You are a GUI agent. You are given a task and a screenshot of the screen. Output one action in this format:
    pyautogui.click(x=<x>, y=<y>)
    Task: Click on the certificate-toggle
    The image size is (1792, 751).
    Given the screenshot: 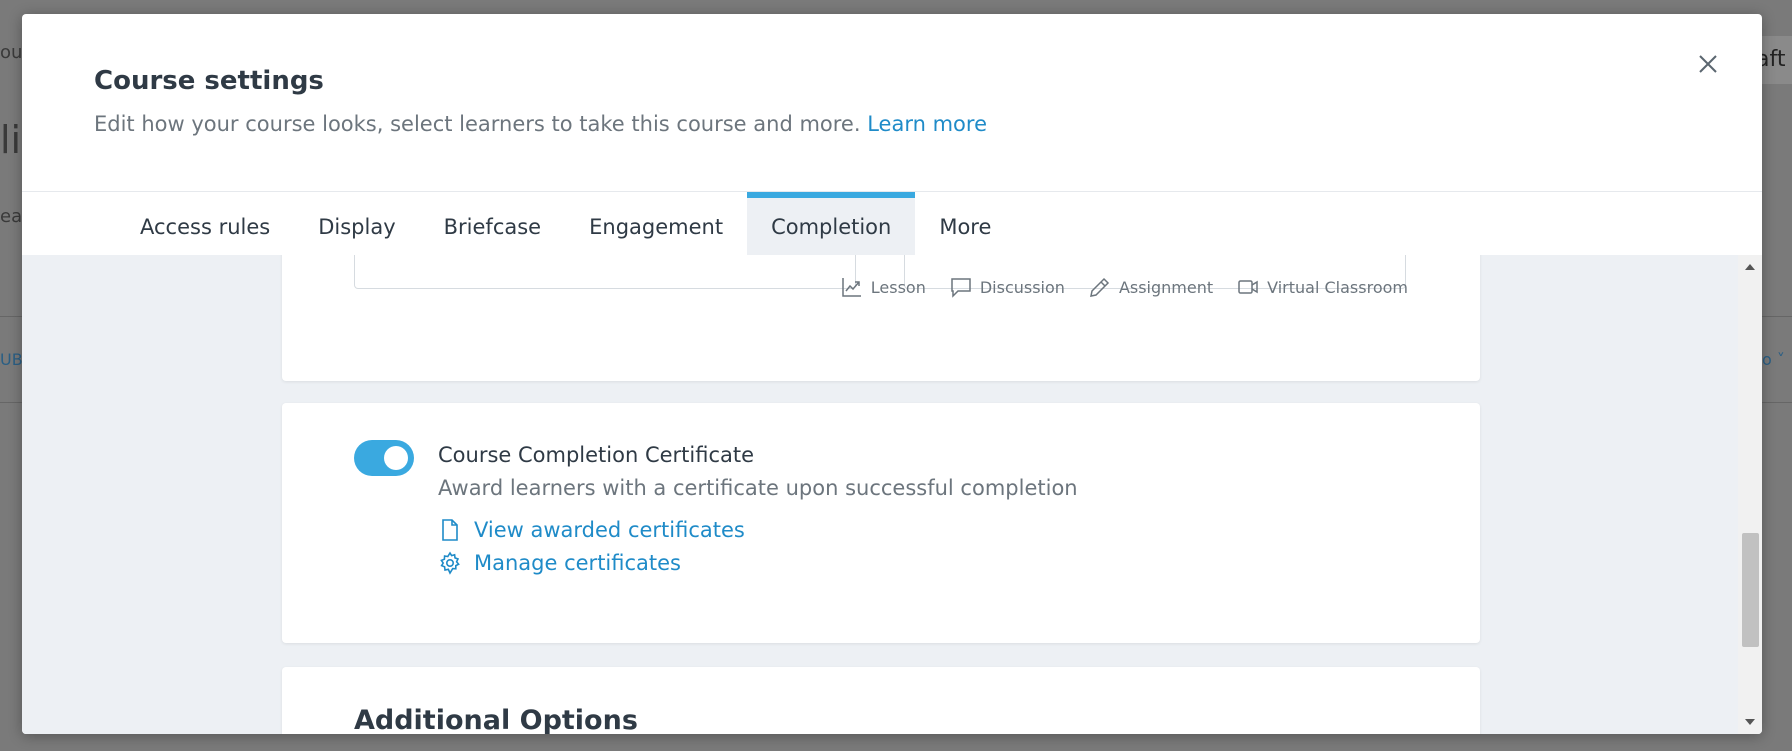 What is the action you would take?
    pyautogui.click(x=384, y=458)
    